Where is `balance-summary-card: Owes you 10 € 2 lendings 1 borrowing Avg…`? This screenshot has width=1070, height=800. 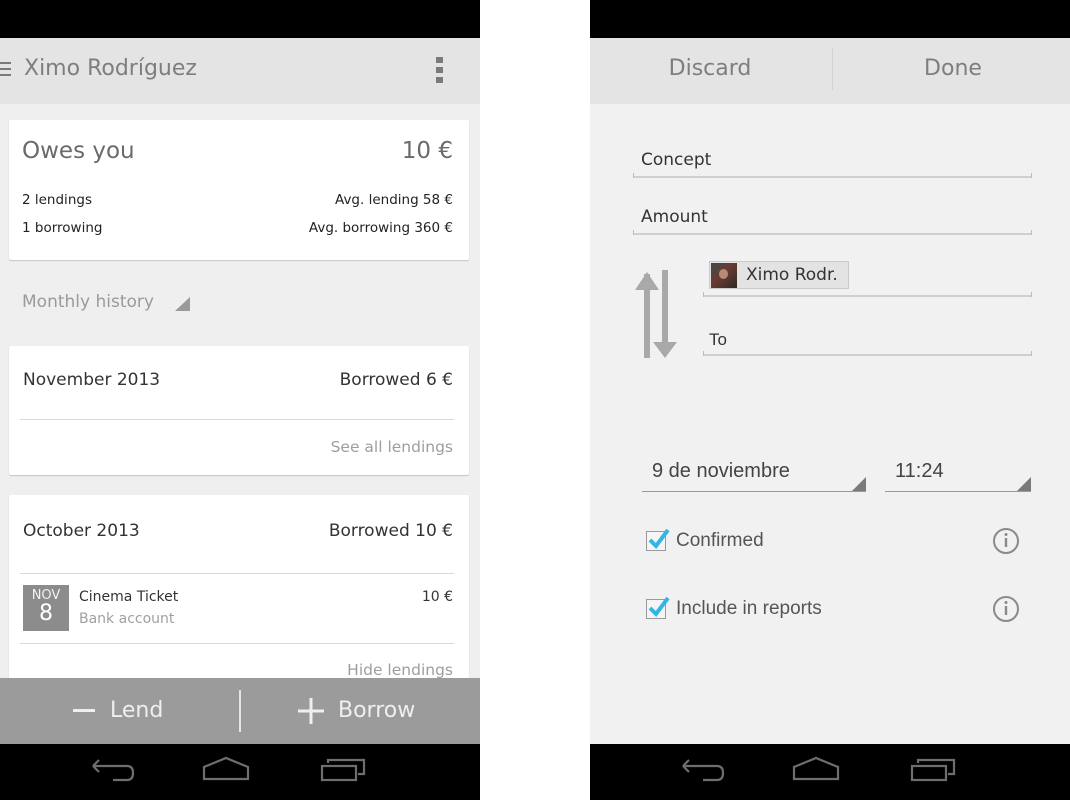 balance-summary-card: Owes you 10 € 2 lendings 1 borrowing Avg… is located at coordinates (239, 190).